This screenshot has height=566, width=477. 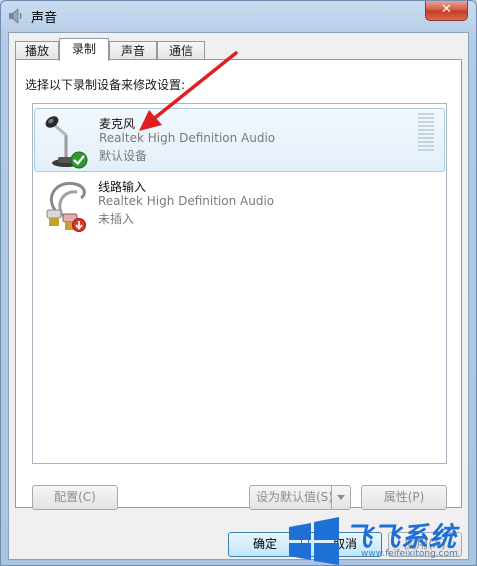 I want to click on title-bar: 声音 ✕, so click(x=238, y=16).